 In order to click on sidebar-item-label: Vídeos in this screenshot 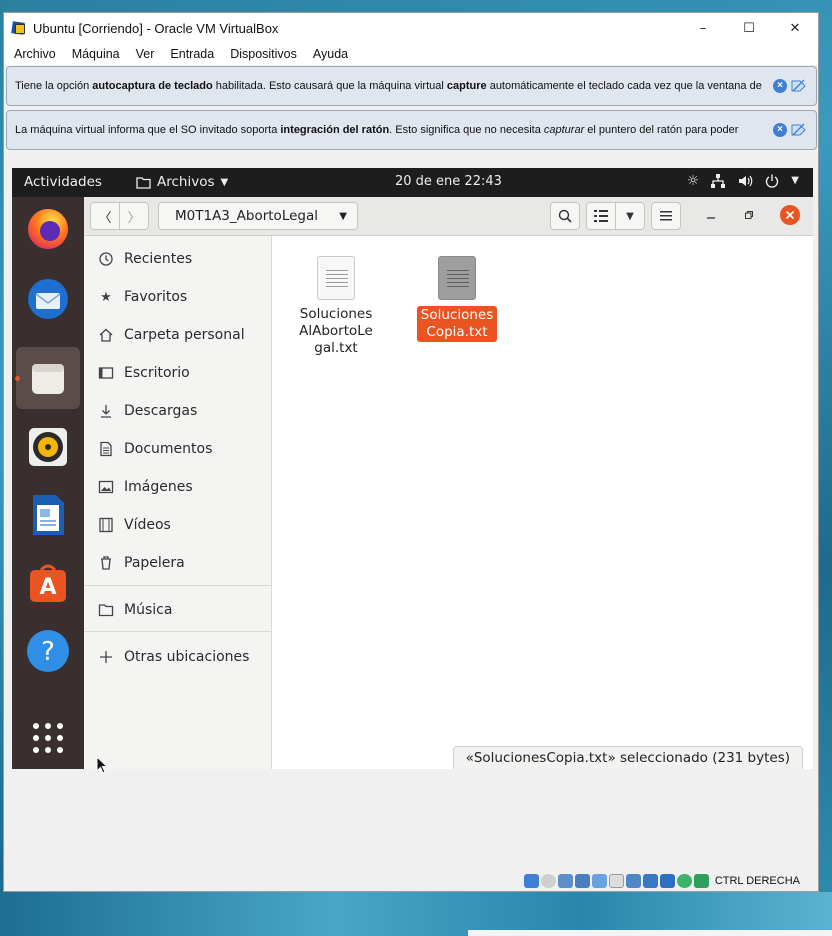, I will do `click(147, 525)`.